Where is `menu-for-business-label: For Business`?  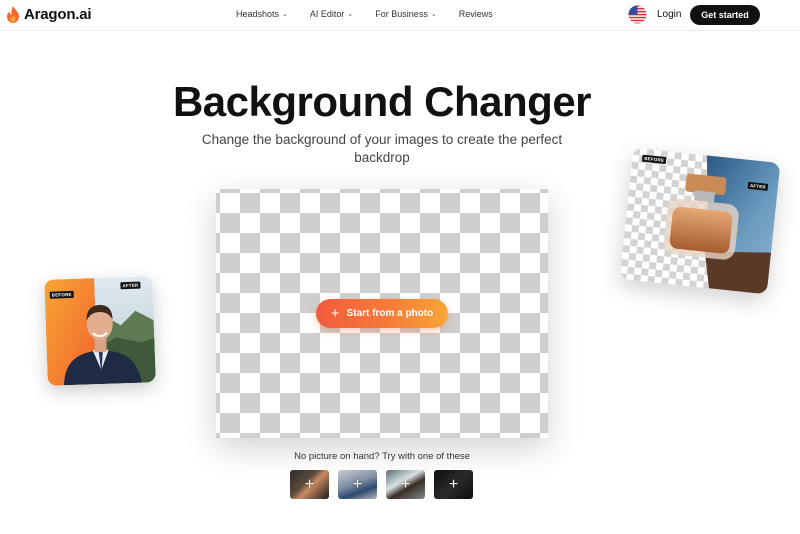
menu-for-business-label: For Business is located at coordinates (401, 14).